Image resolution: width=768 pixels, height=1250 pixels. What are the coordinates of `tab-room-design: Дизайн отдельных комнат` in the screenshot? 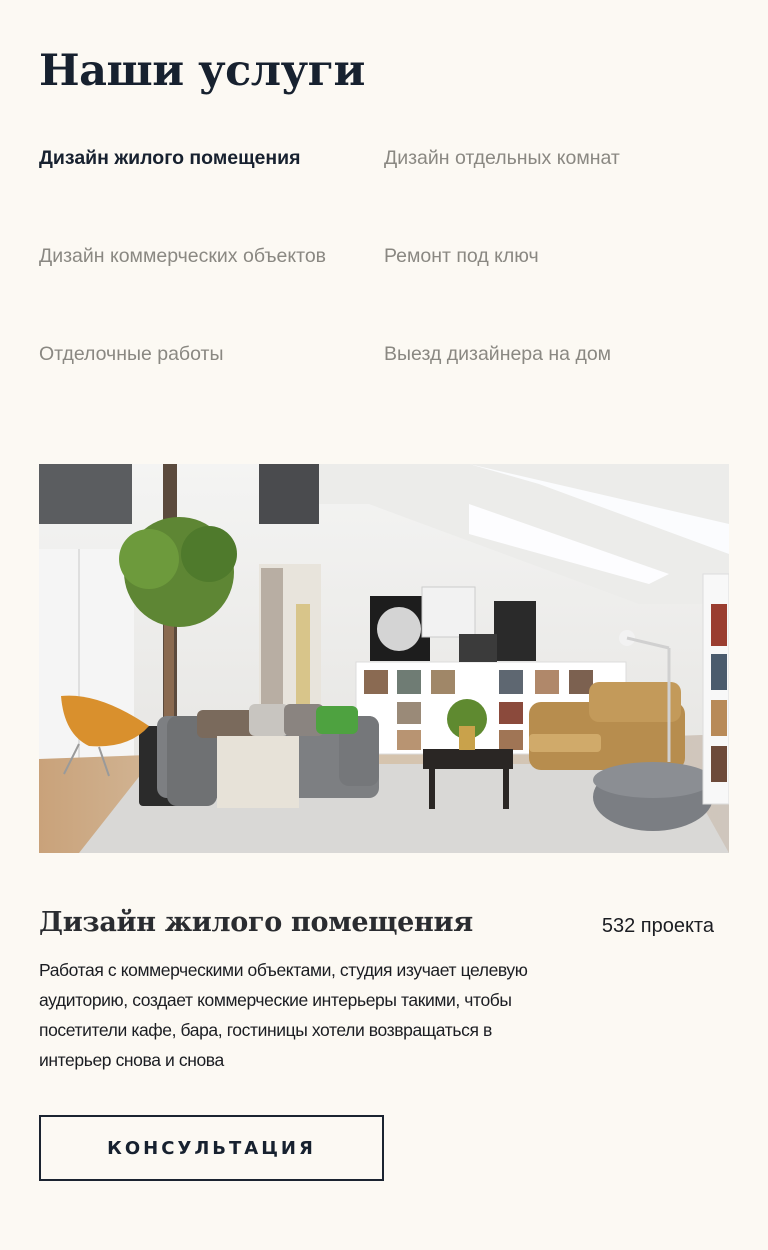 It's located at (556, 189).